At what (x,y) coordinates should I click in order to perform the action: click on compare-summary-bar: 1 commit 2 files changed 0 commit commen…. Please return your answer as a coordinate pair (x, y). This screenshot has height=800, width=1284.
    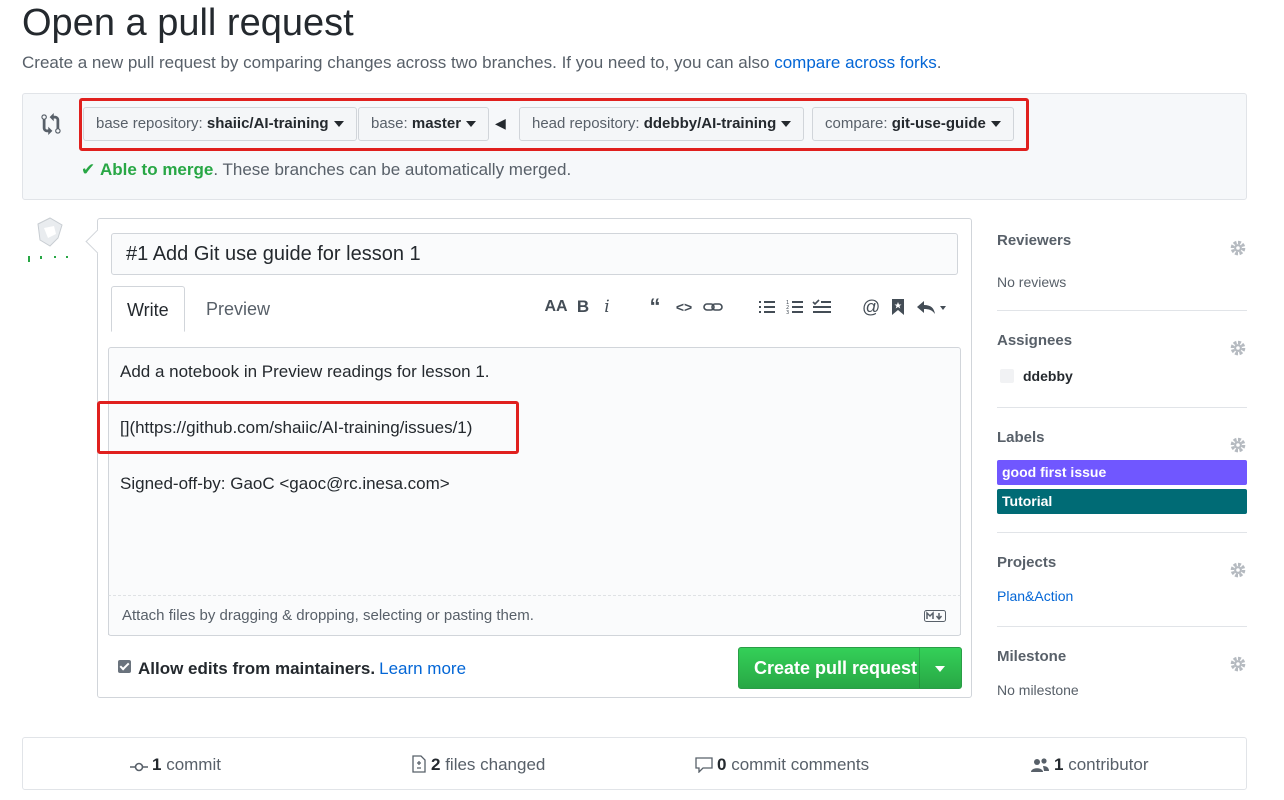
    Looking at the image, I should click on (634, 763).